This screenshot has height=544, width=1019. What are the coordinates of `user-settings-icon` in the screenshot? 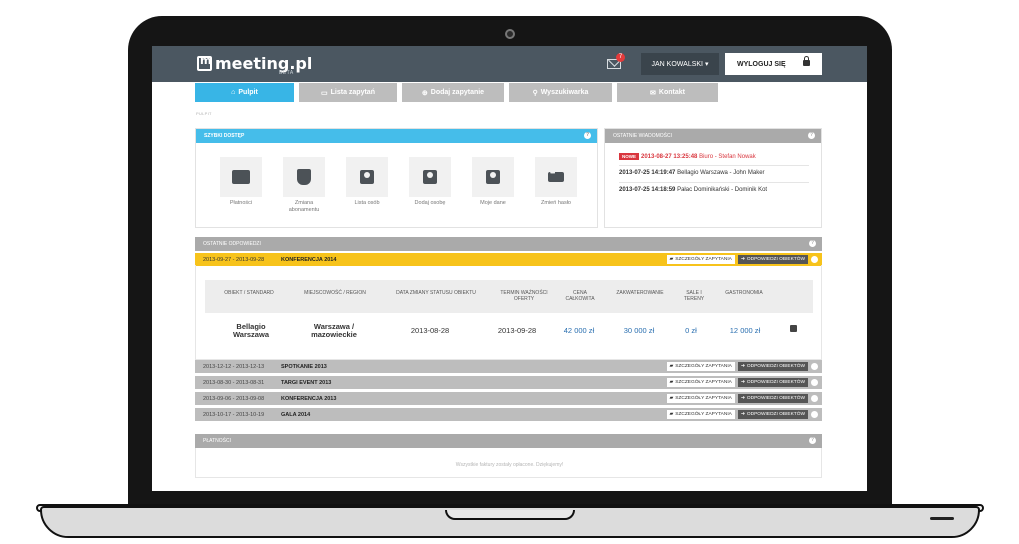 It's located at (493, 177).